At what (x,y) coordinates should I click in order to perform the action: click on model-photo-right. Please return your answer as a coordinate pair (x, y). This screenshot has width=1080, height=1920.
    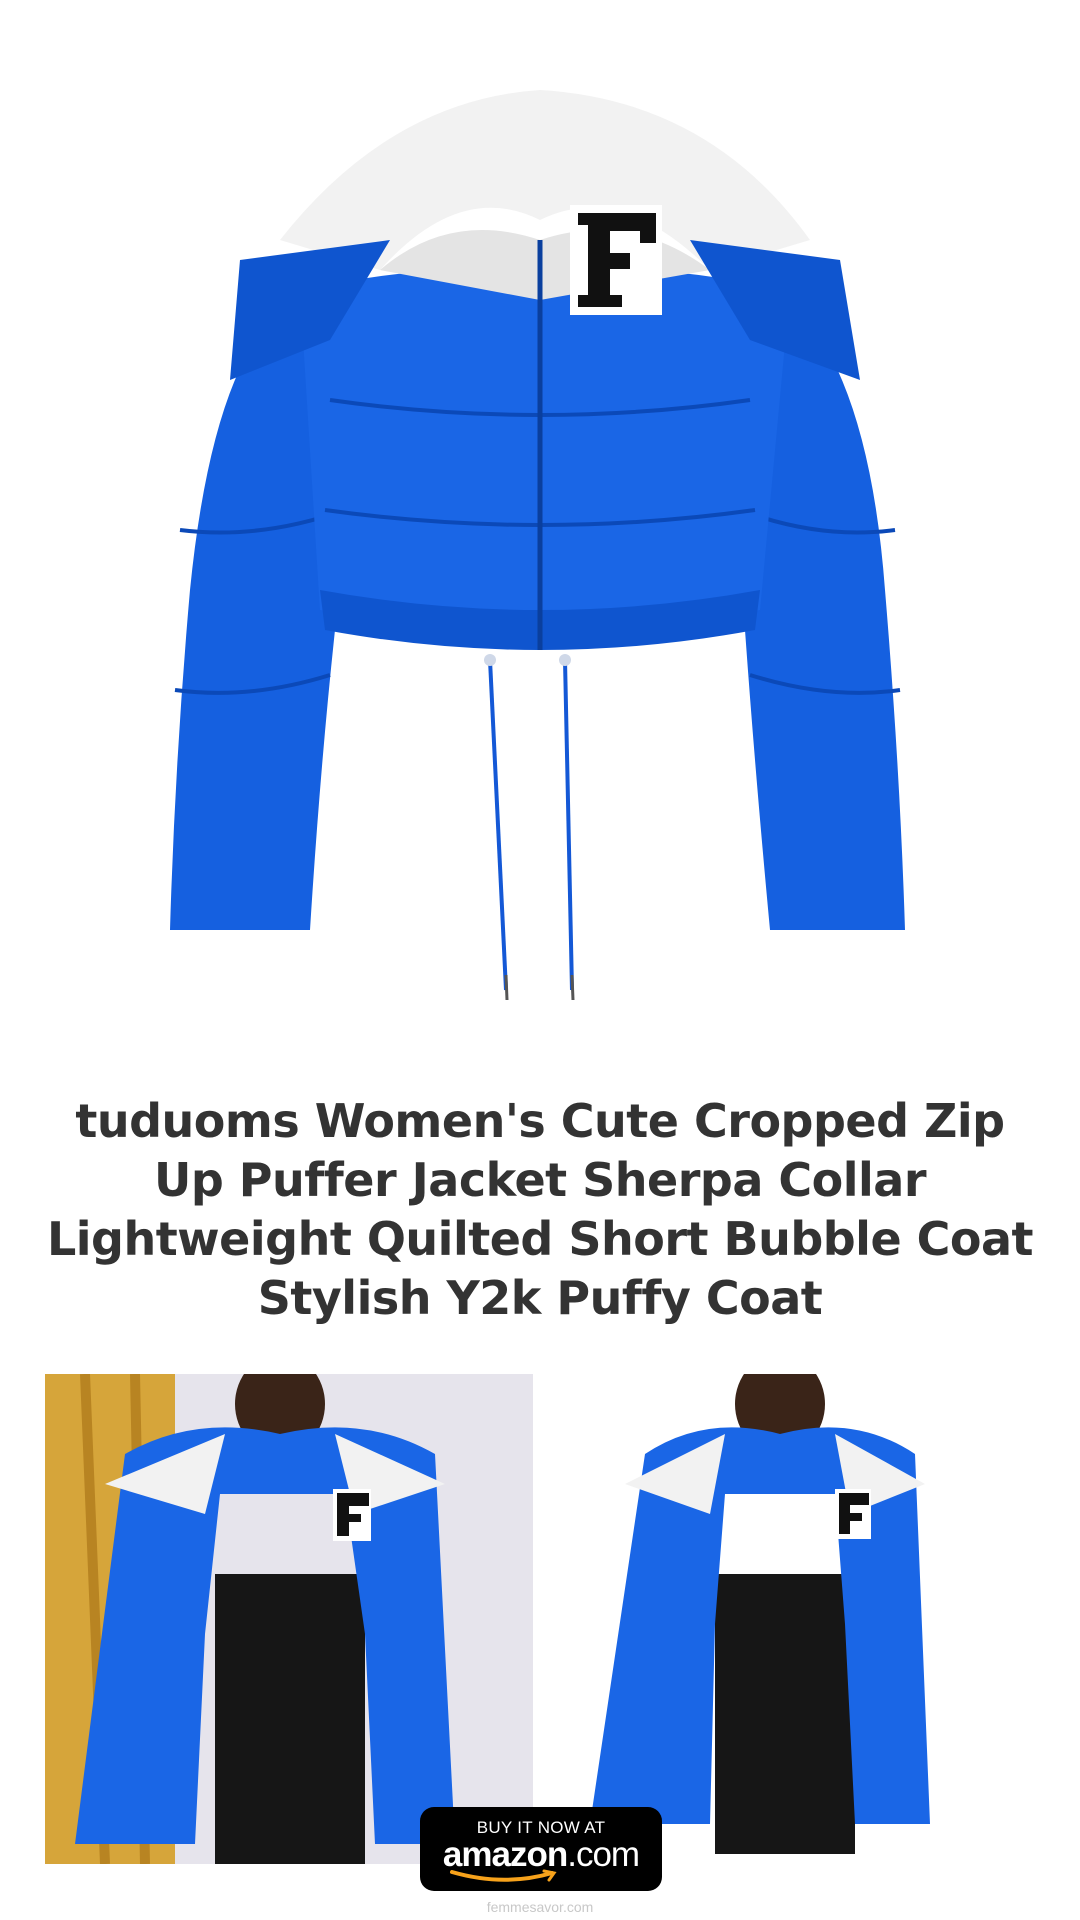
    Looking at the image, I should click on (785, 1619).